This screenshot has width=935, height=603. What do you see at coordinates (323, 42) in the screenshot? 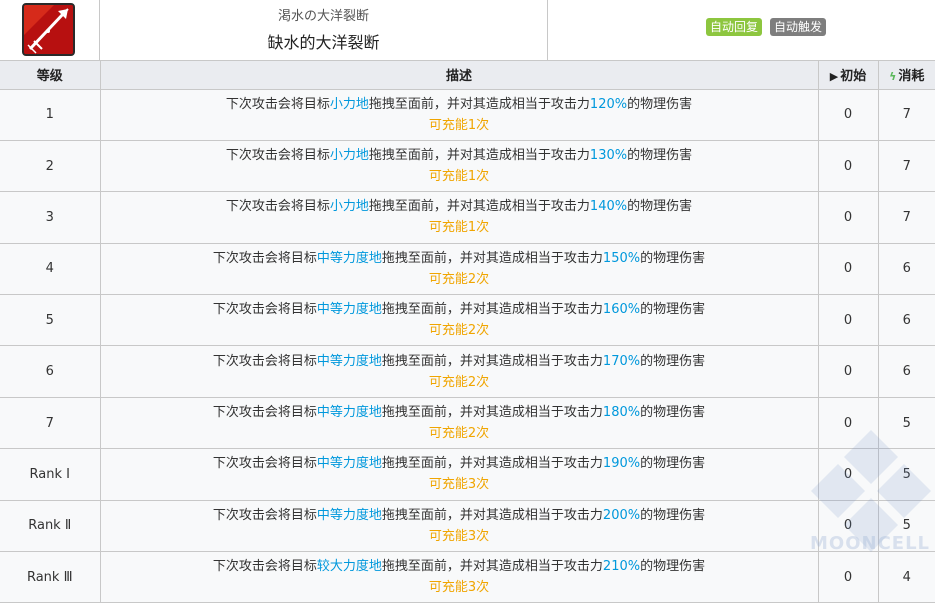
I see `skill-name-cn: 缺水的大洋裂断` at bounding box center [323, 42].